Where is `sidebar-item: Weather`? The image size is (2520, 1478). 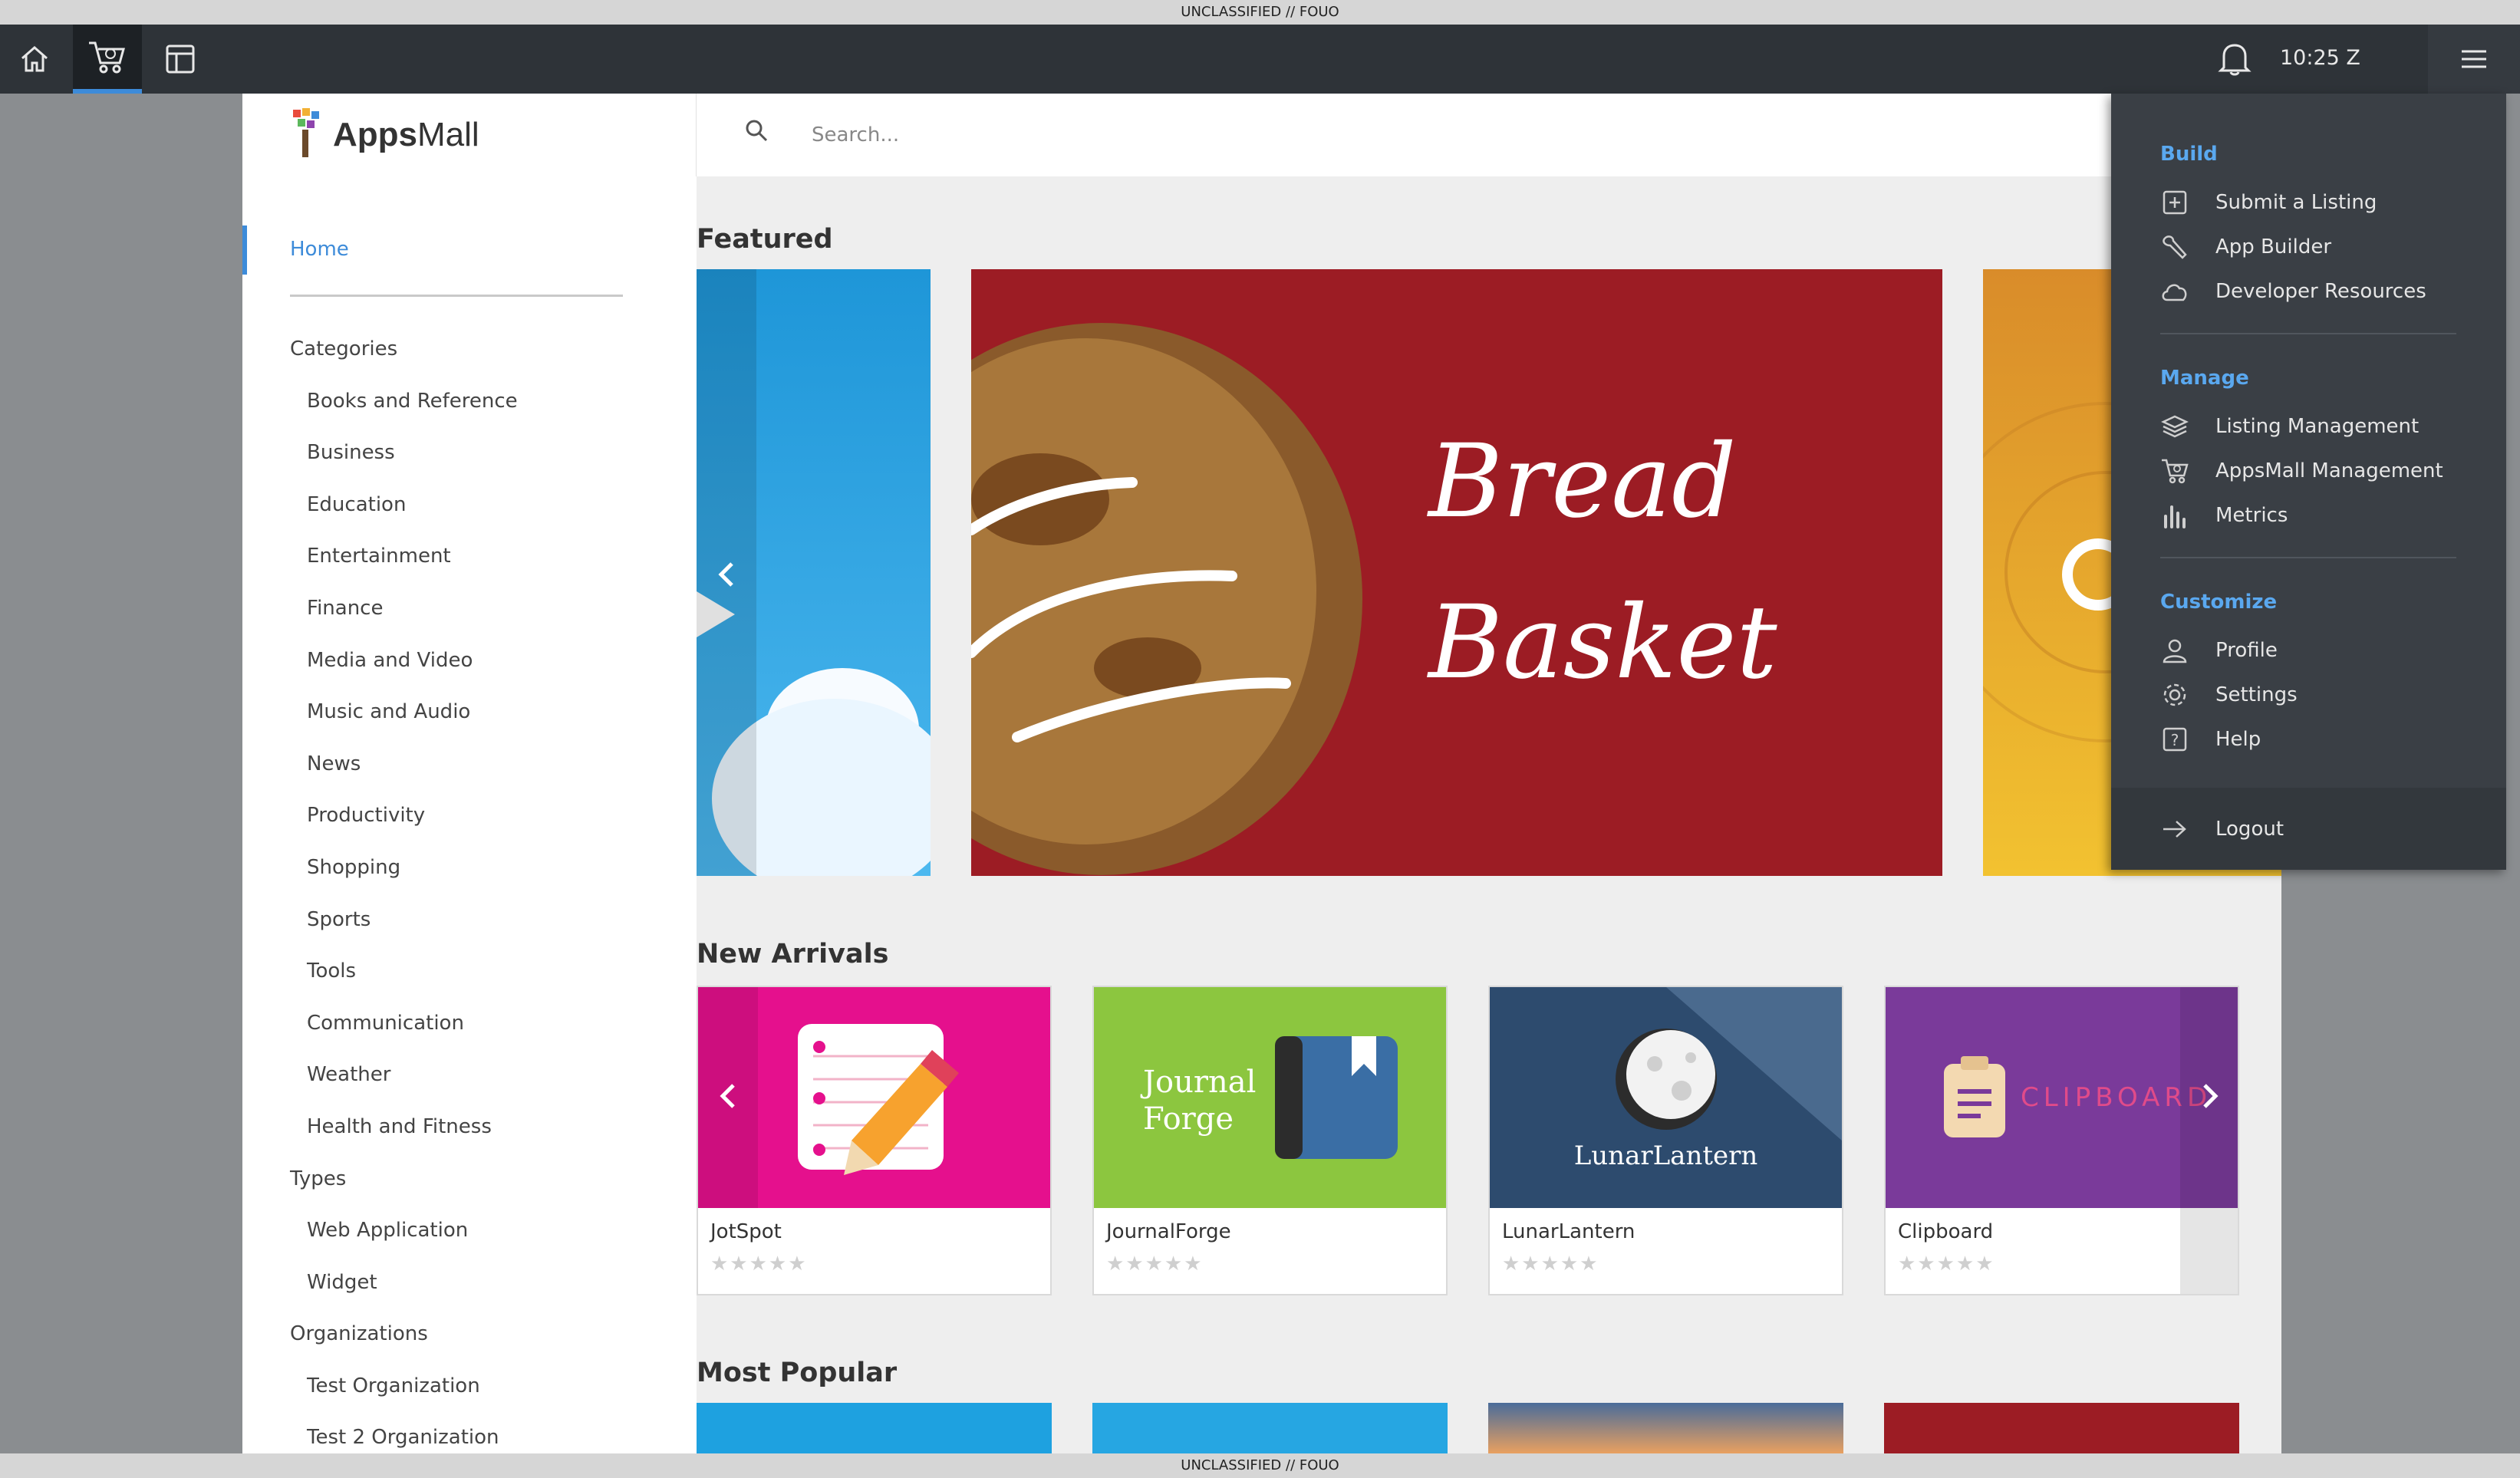
sidebar-item: Weather is located at coordinates (482, 1075).